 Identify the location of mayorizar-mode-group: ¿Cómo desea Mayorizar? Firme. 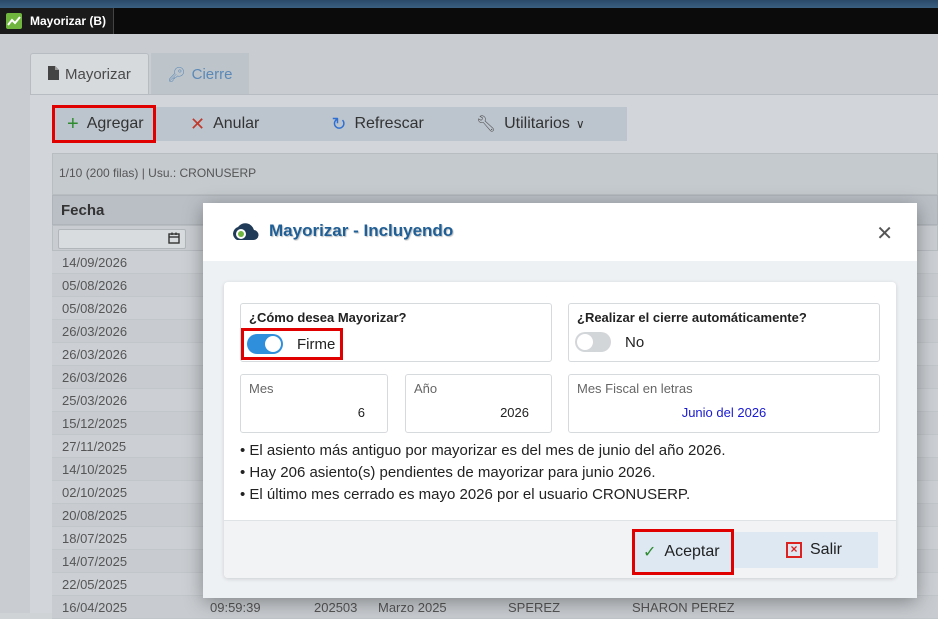
(396, 332).